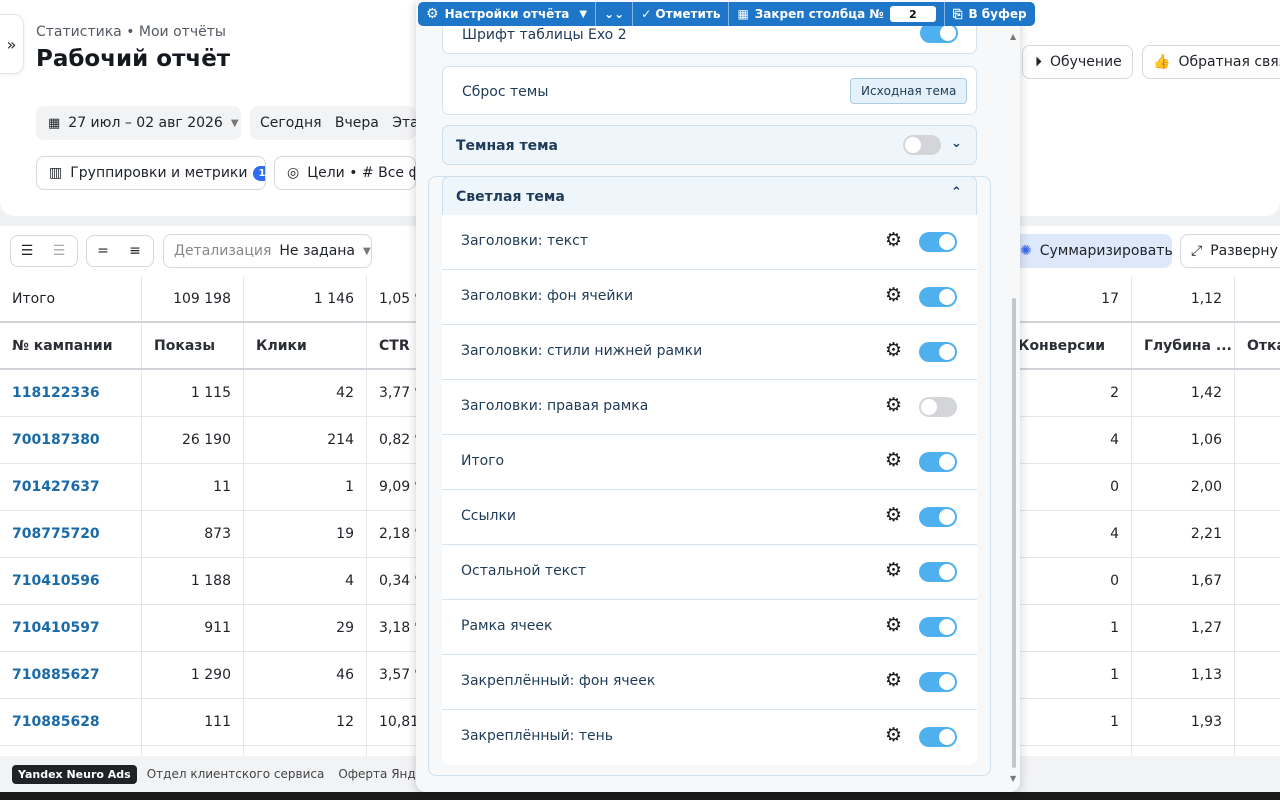 This screenshot has height=800, width=1280. Describe the element at coordinates (1230, 251) in the screenshot. I see `expand-button: ⤢ Разверну` at that location.